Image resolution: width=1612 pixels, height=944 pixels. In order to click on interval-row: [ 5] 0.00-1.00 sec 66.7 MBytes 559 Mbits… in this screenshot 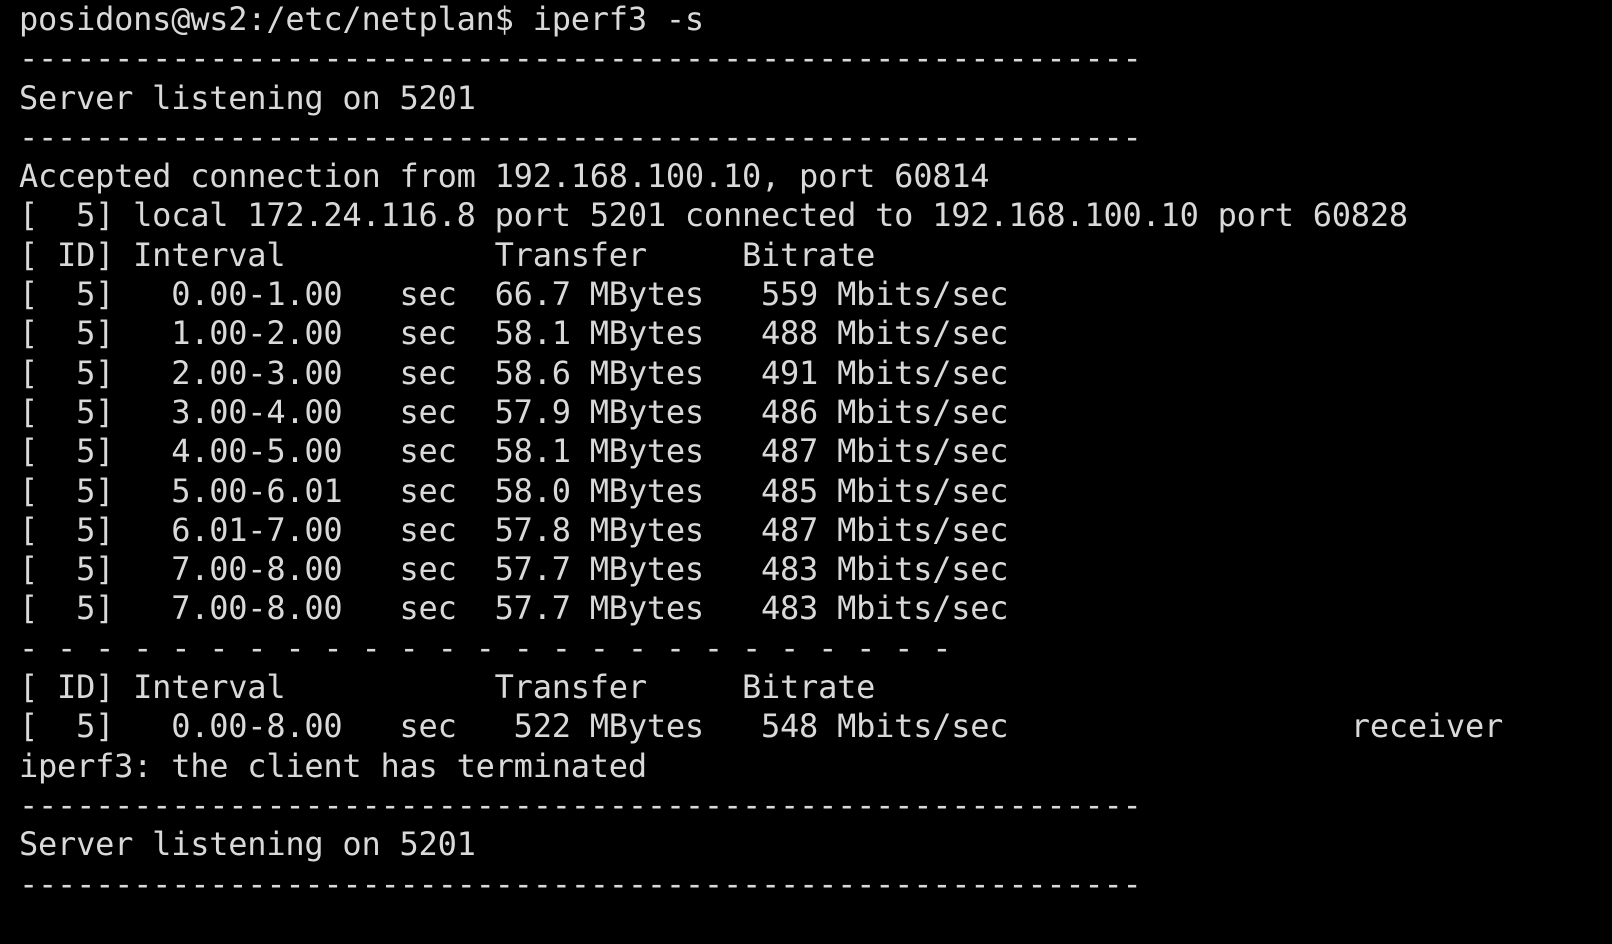, I will do `click(514, 294)`.